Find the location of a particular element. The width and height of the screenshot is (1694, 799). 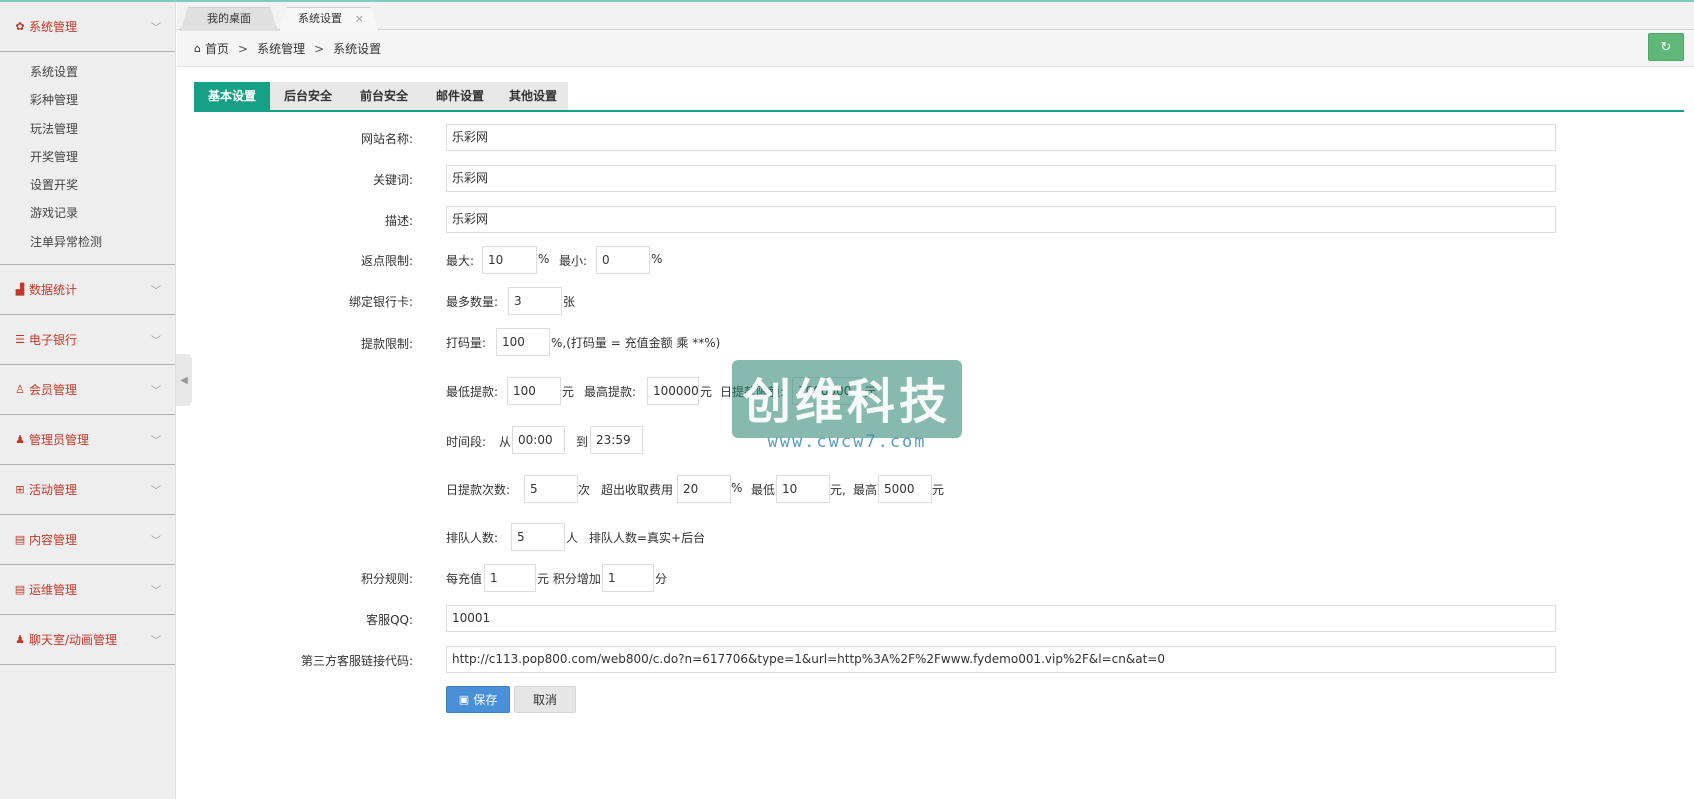

bank-card-label: 绑定银行卡: is located at coordinates (380, 302).